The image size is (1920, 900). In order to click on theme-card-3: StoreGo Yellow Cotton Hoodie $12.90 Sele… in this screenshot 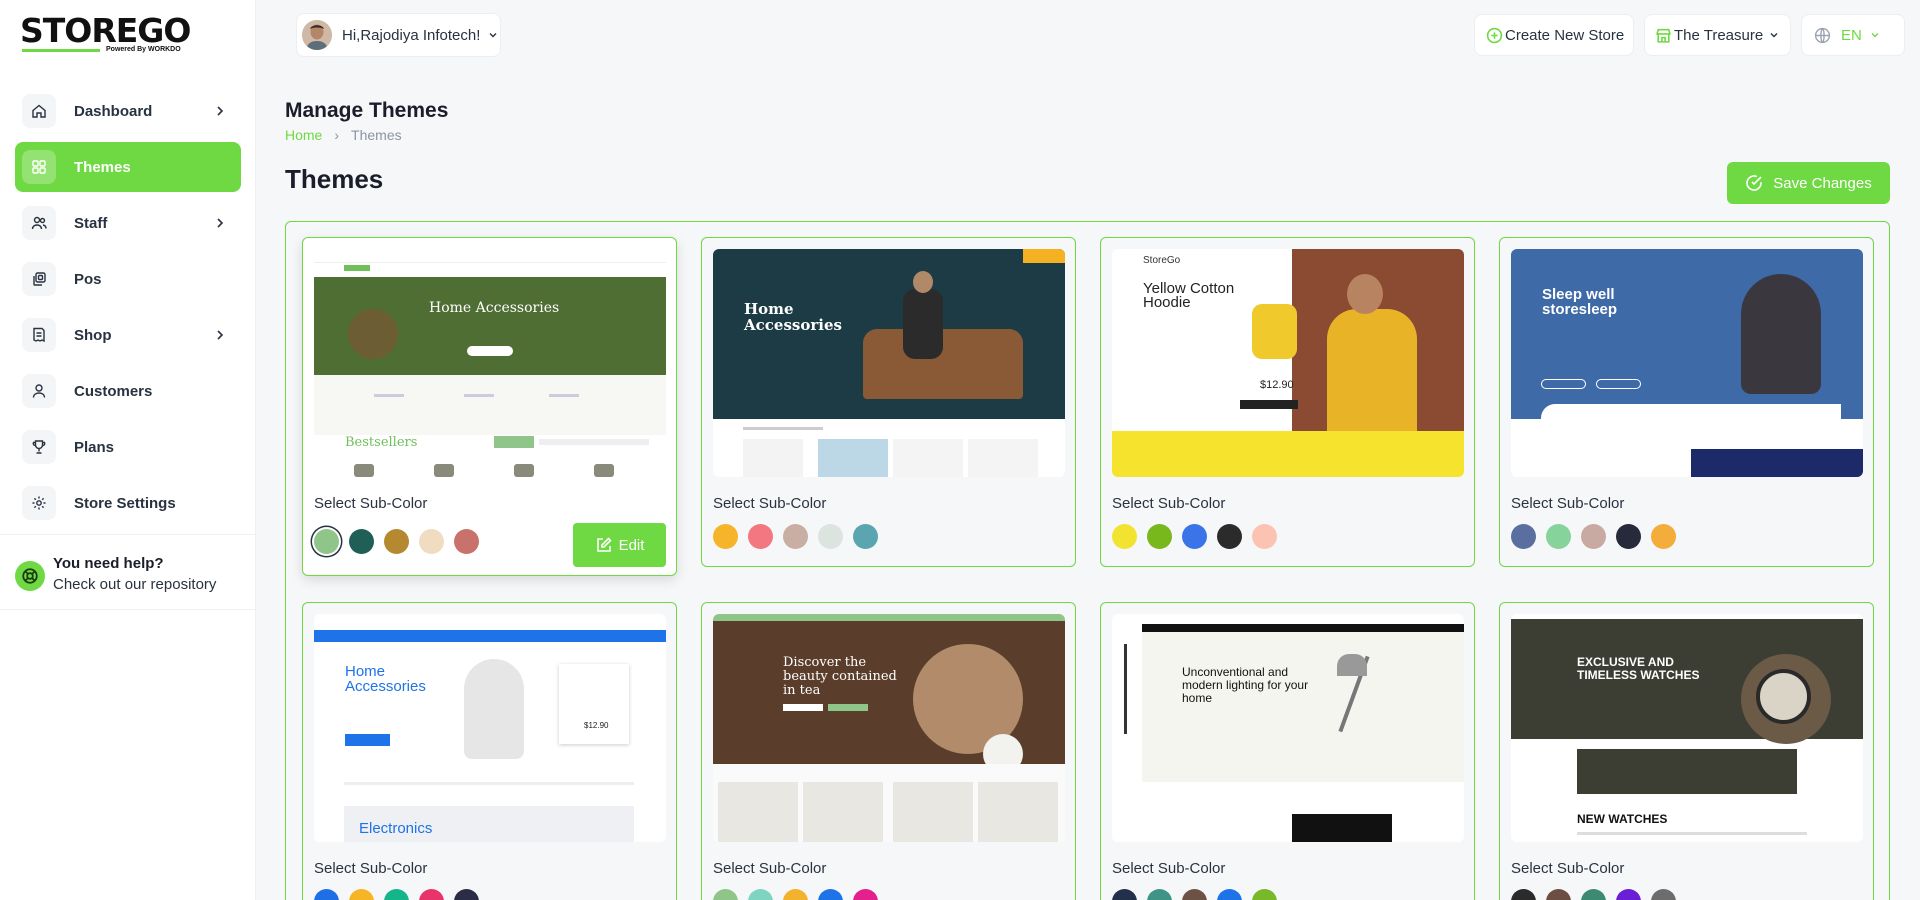, I will do `click(1287, 402)`.